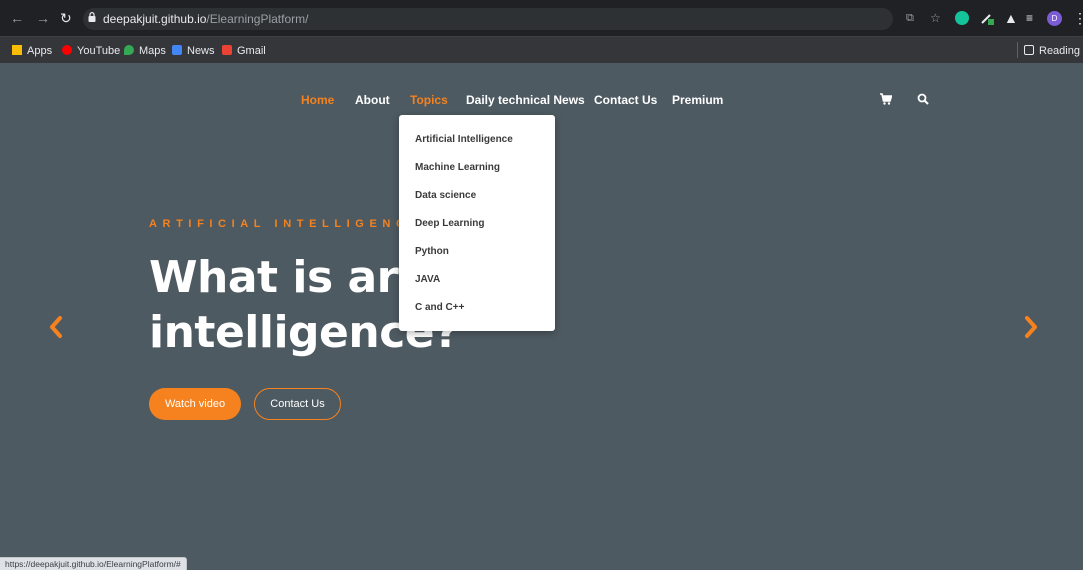 This screenshot has width=1083, height=570. Describe the element at coordinates (227, 50) in the screenshot. I see `gmail-icon` at that location.